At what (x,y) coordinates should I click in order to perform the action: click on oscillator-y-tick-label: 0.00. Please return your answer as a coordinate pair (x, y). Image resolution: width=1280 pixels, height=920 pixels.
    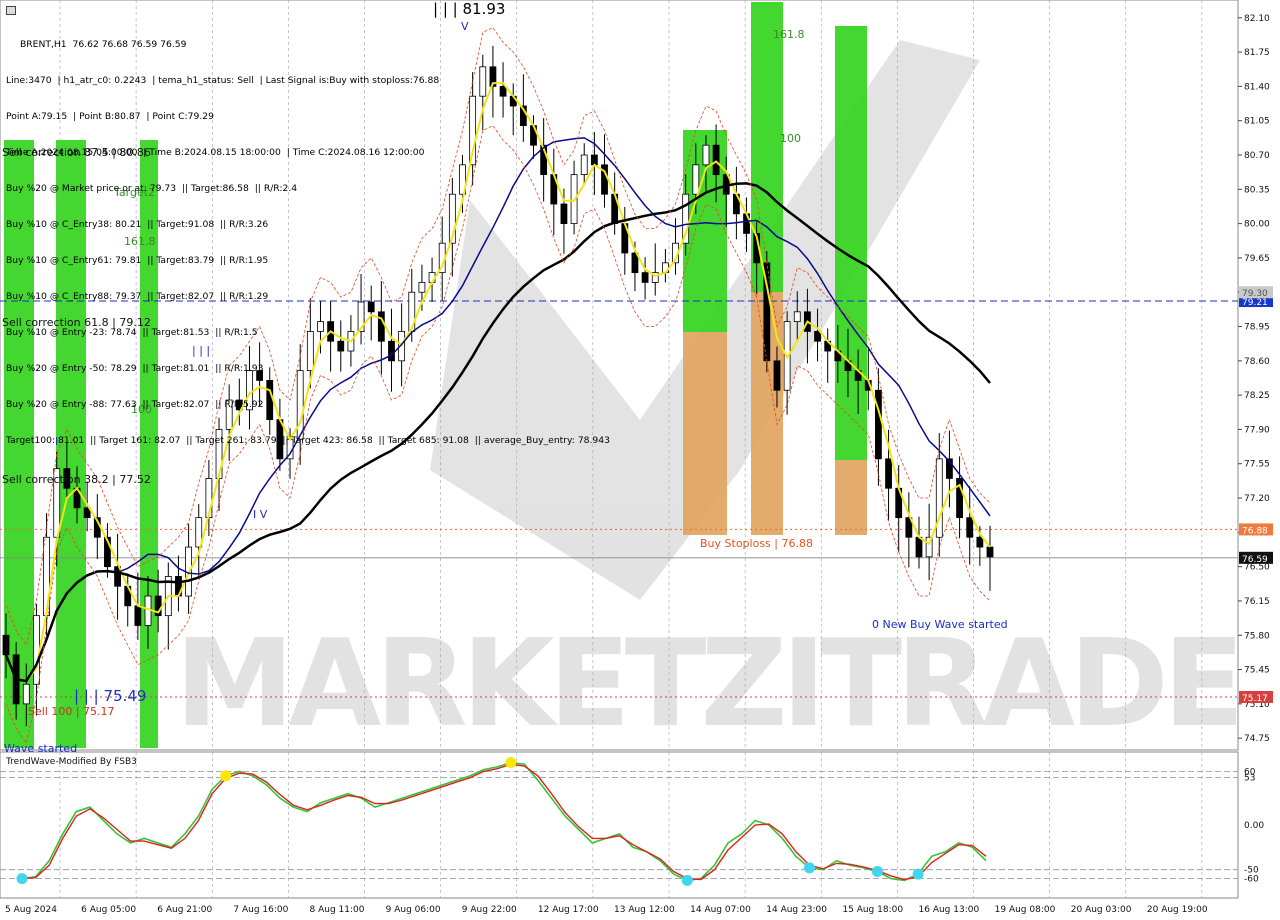
    Looking at the image, I should click on (1254, 826).